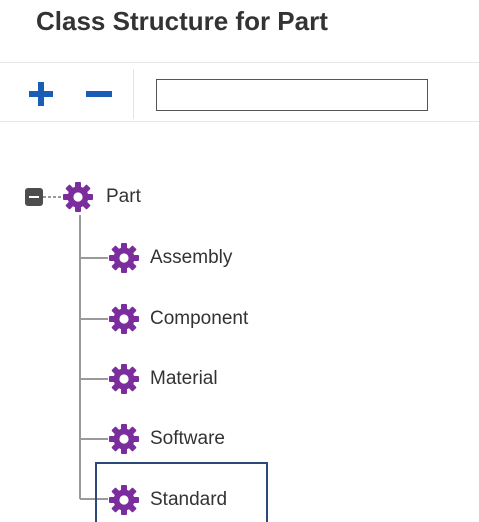 The height and width of the screenshot is (522, 479). Describe the element at coordinates (191, 257) in the screenshot. I see `tree-node-label: Assembly` at that location.